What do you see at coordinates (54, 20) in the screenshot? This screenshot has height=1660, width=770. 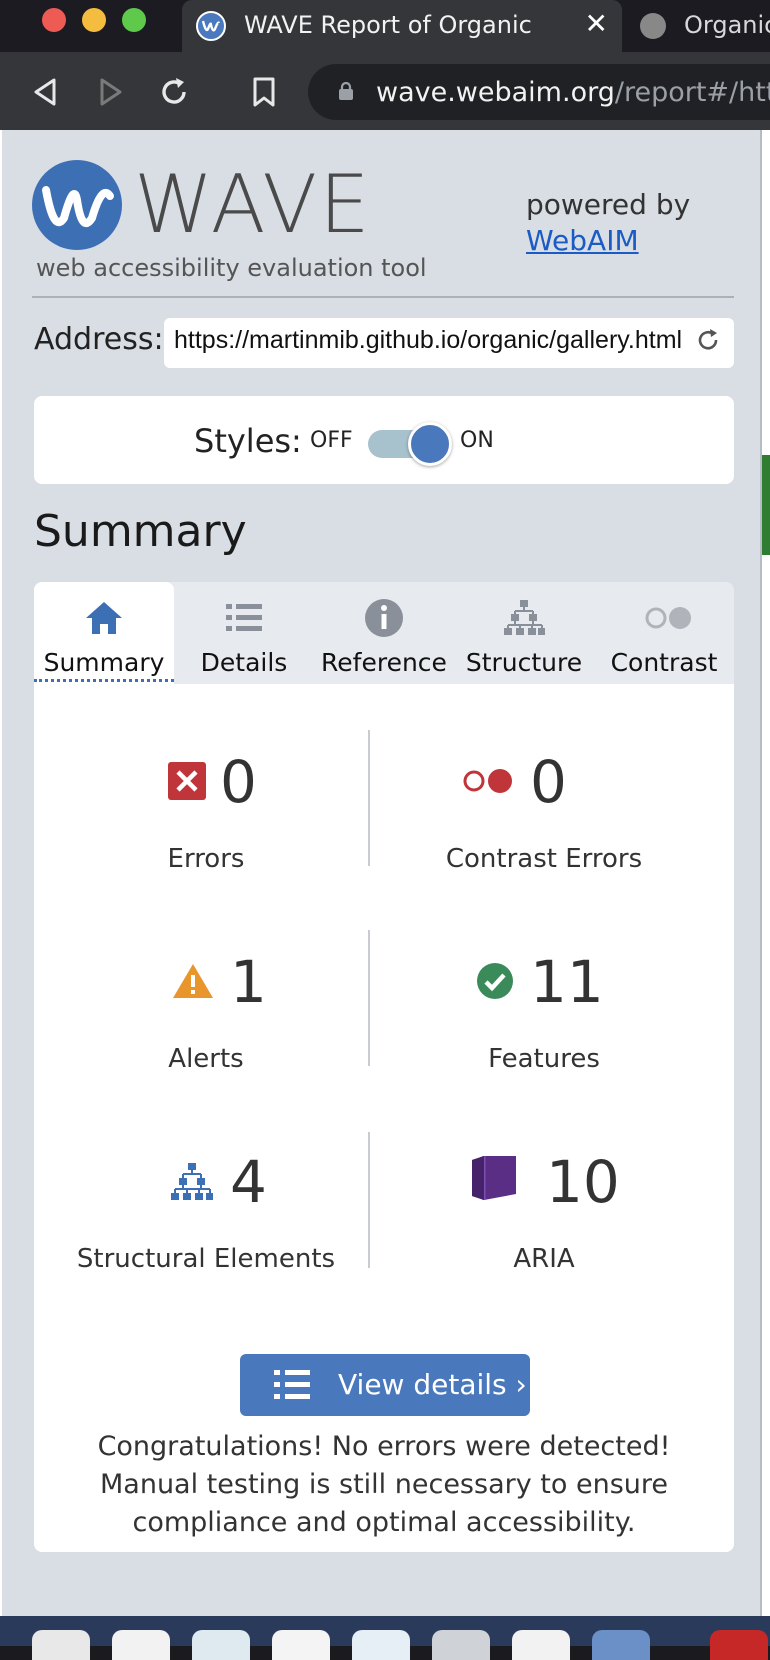 I see `close-window-button` at bounding box center [54, 20].